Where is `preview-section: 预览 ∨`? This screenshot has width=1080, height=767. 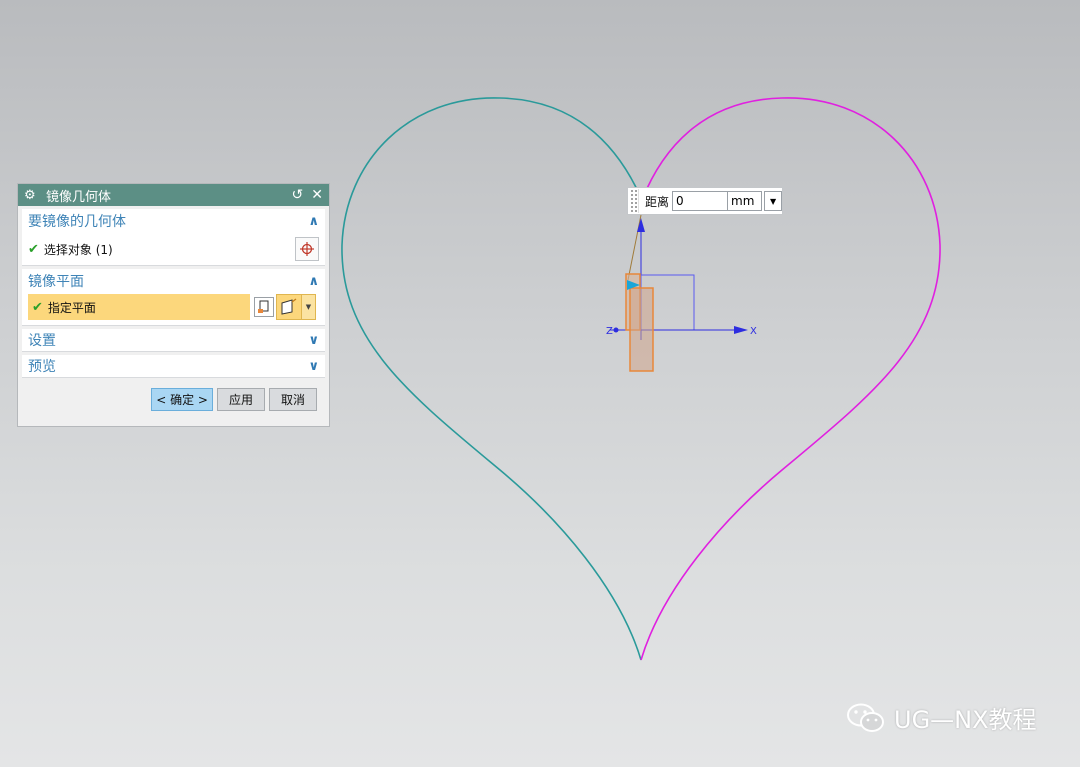 preview-section: 预览 ∨ is located at coordinates (173, 366).